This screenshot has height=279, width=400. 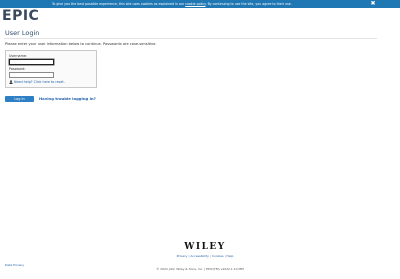 What do you see at coordinates (190, 38) in the screenshot?
I see `title-divider` at bounding box center [190, 38].